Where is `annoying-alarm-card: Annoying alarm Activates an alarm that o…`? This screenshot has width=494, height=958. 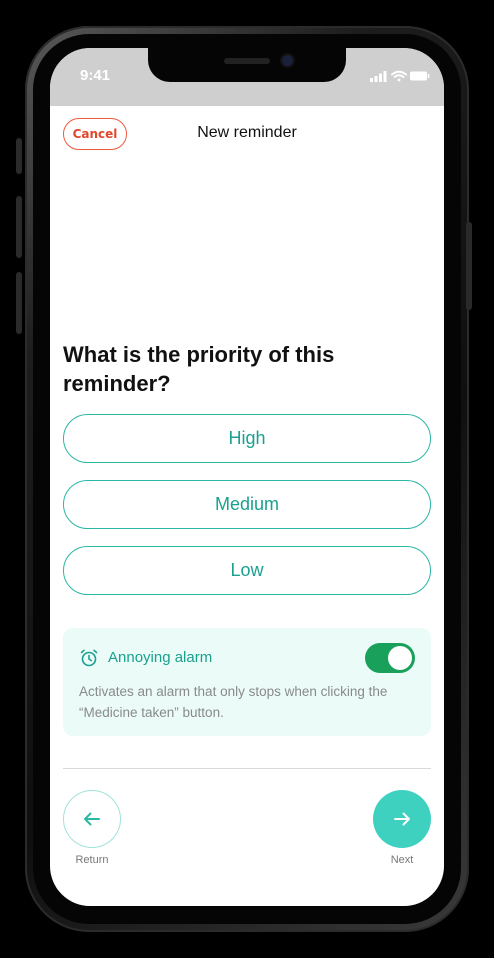 annoying-alarm-card: Annoying alarm Activates an alarm that o… is located at coordinates (247, 682).